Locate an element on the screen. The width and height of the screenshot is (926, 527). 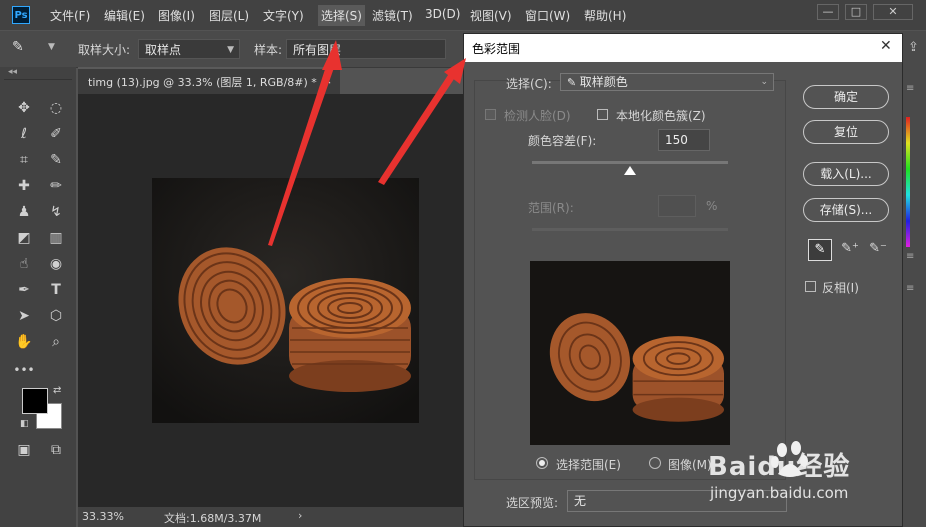
baidu-watermark: Baidu经验 jingyan.baidu.com is located at coordinates (813, 475).